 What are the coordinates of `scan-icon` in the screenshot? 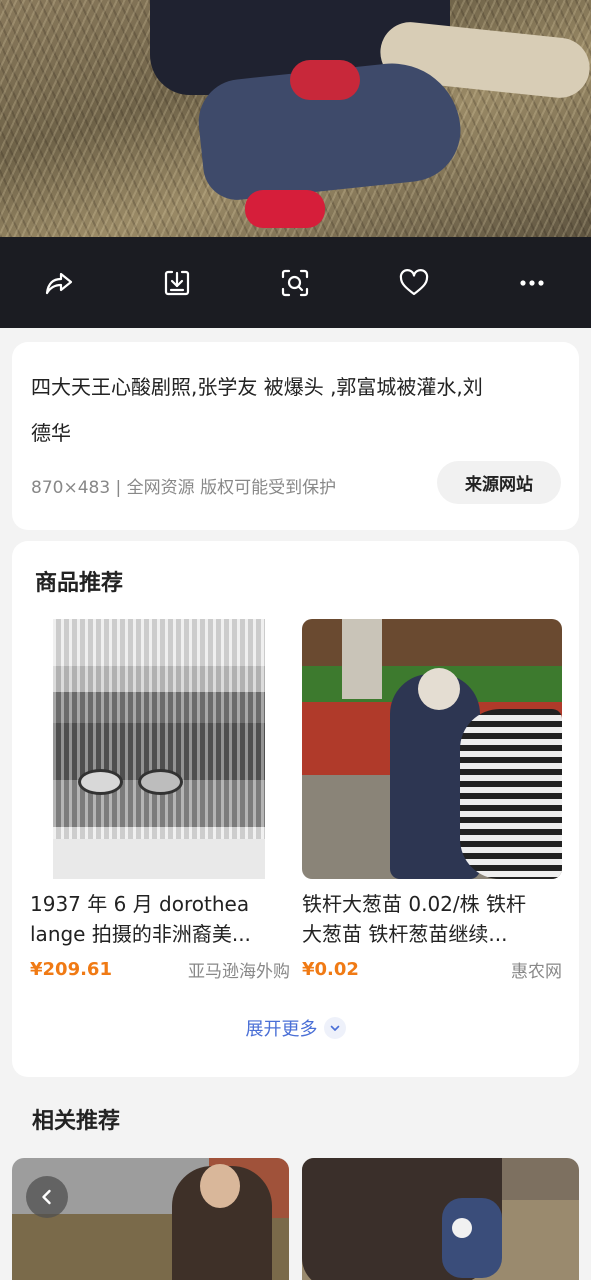 It's located at (295, 282).